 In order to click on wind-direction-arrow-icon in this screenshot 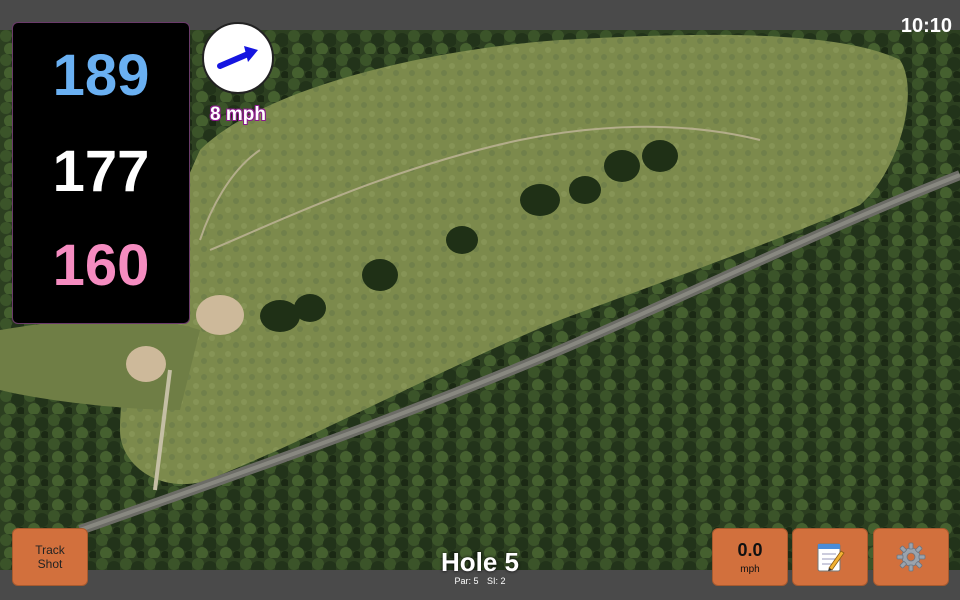, I will do `click(237, 57)`.